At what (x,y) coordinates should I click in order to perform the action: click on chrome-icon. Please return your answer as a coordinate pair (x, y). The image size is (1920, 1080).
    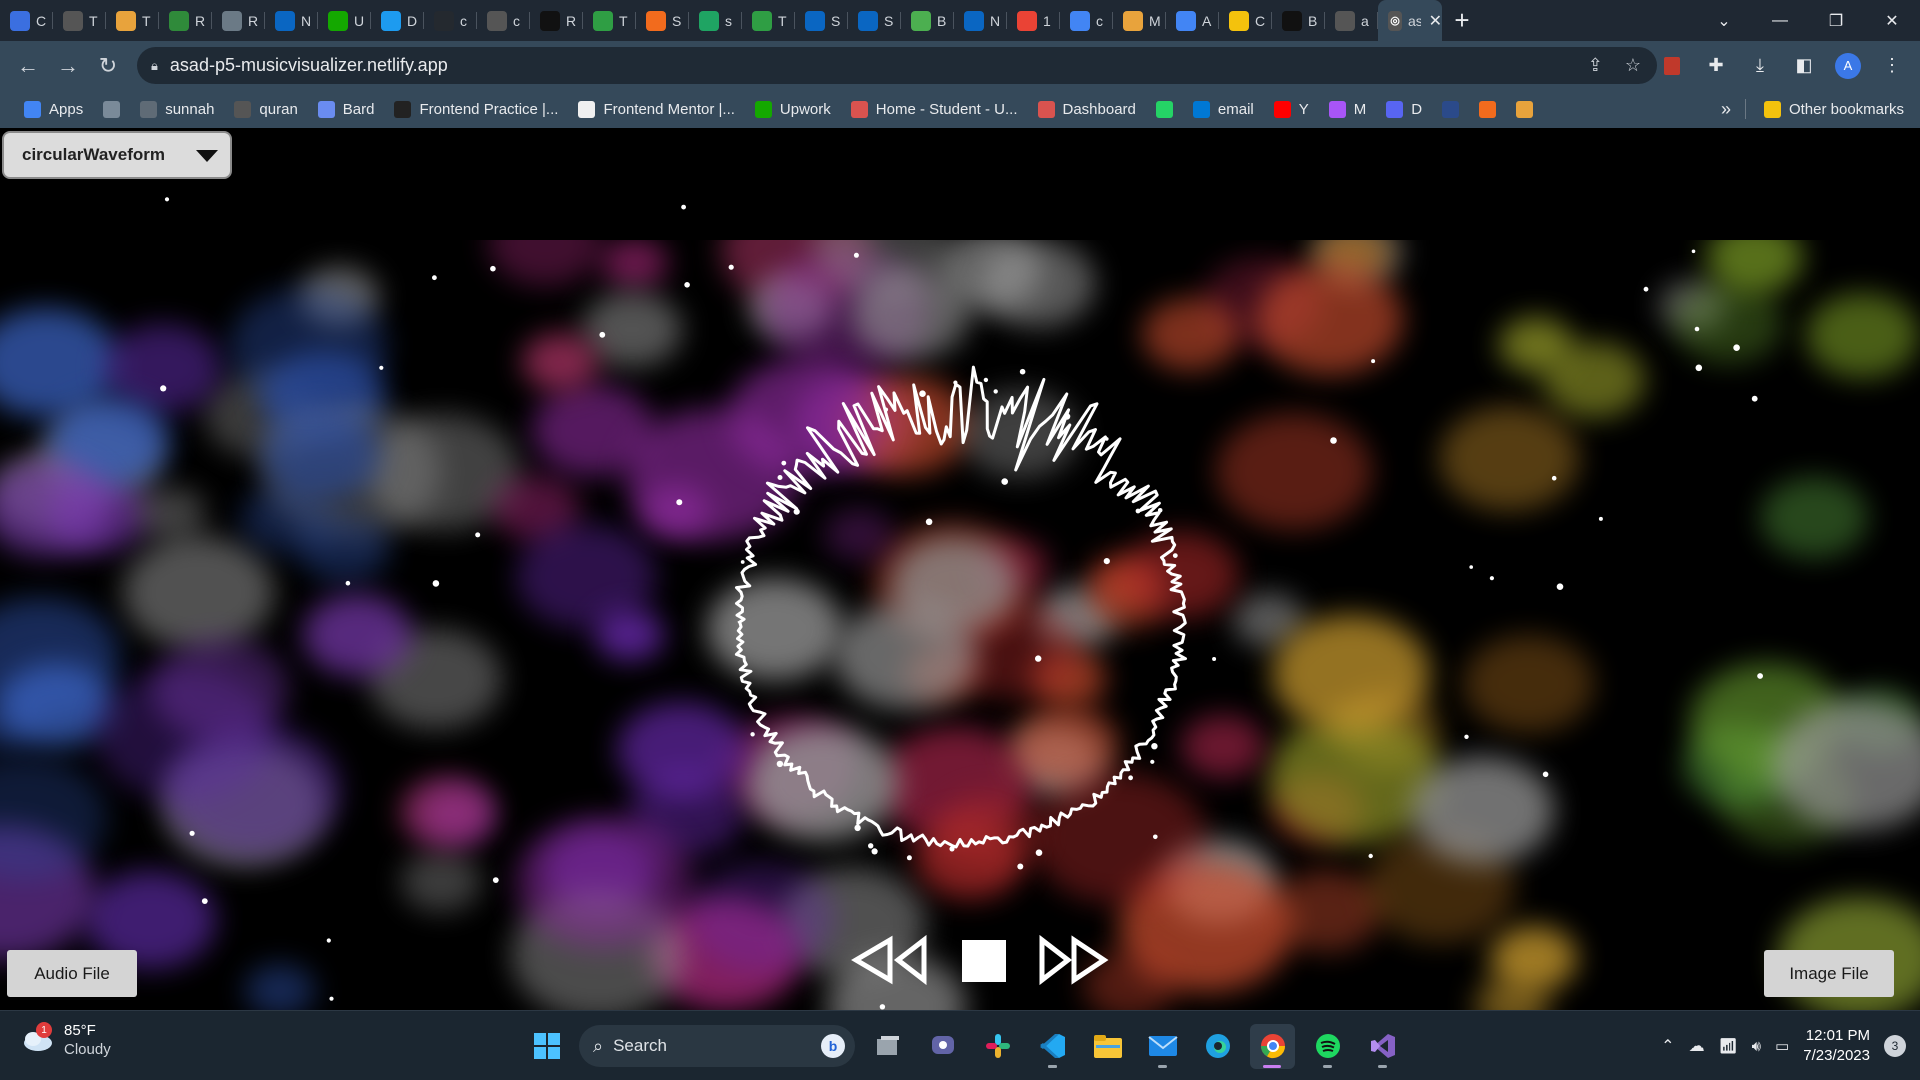
    Looking at the image, I should click on (1272, 1046).